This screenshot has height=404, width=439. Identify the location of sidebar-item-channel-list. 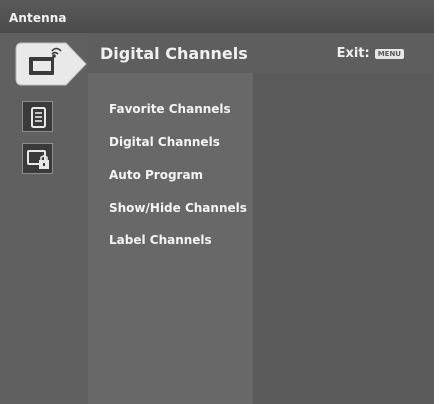
(37, 116).